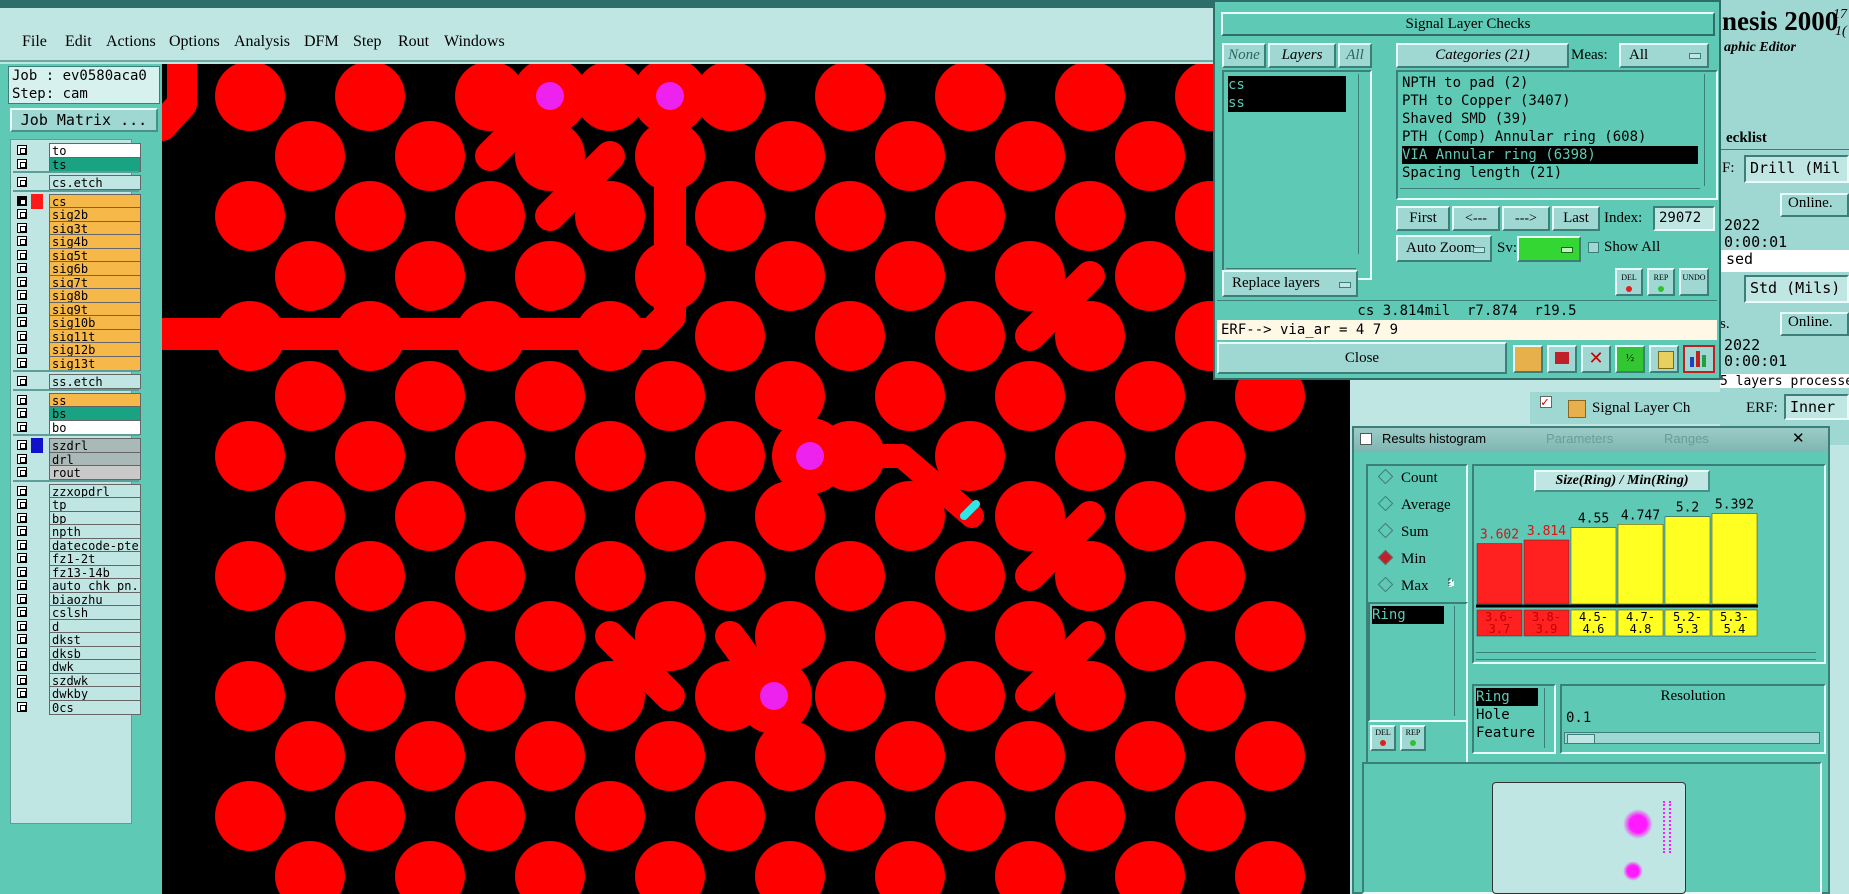 Image resolution: width=1849 pixels, height=894 pixels. What do you see at coordinates (1423, 218) in the screenshot?
I see `first-button: First` at bounding box center [1423, 218].